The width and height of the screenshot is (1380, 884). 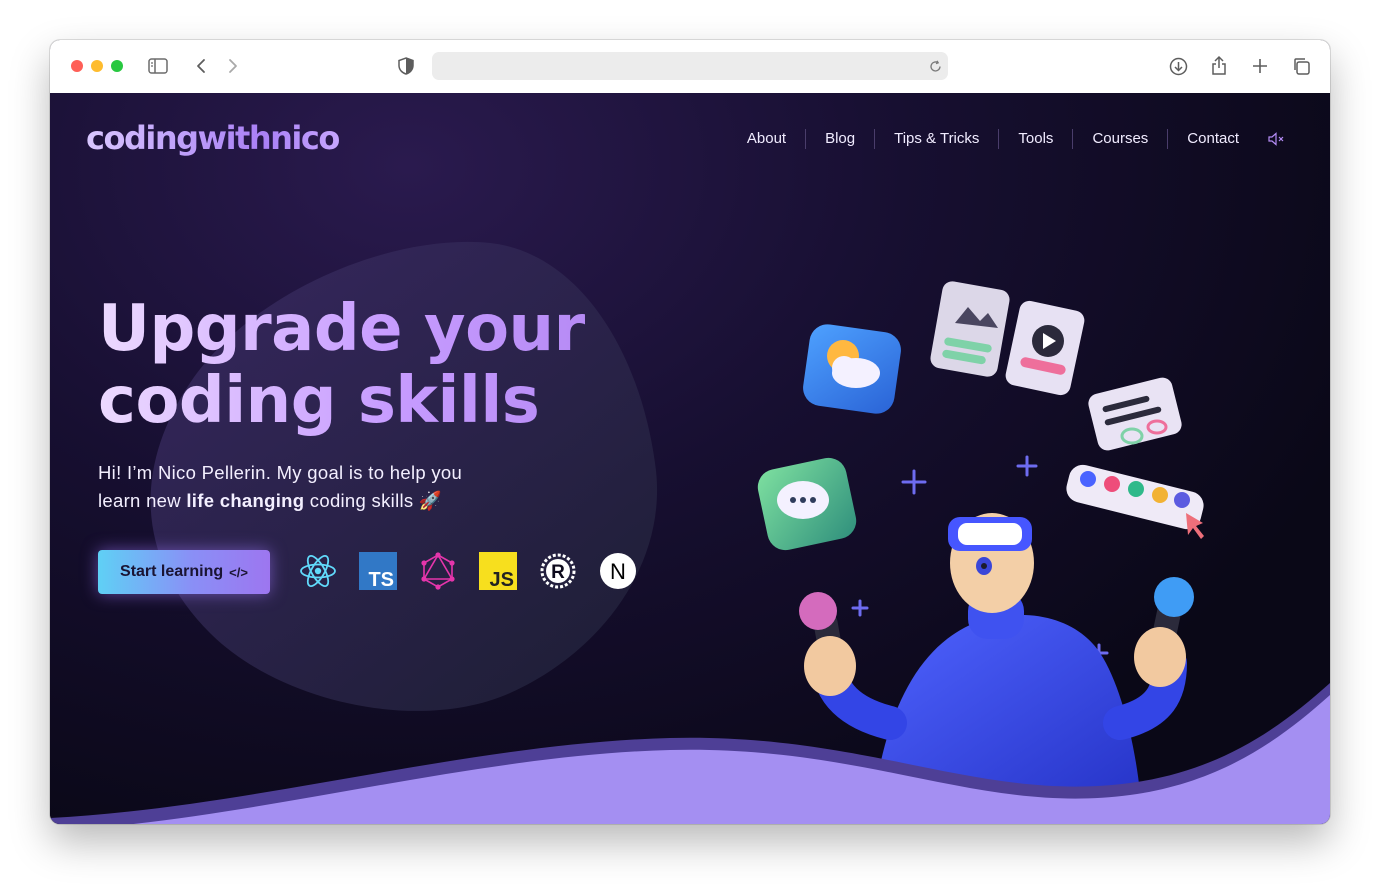 I want to click on bottom-wave, so click(x=690, y=753).